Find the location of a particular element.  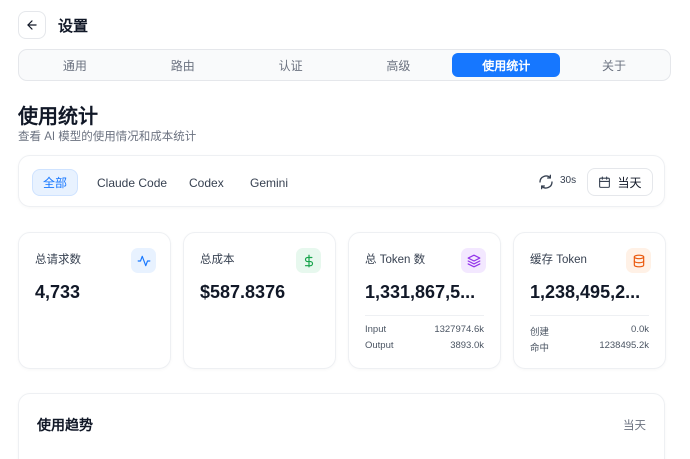

card-label: 总成本 is located at coordinates (217, 260).